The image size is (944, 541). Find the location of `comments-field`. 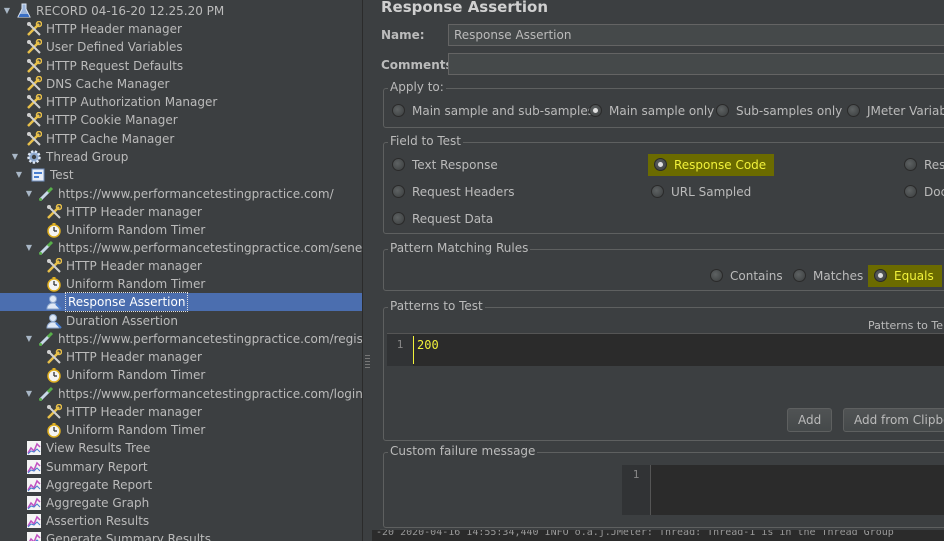

comments-field is located at coordinates (696, 64).